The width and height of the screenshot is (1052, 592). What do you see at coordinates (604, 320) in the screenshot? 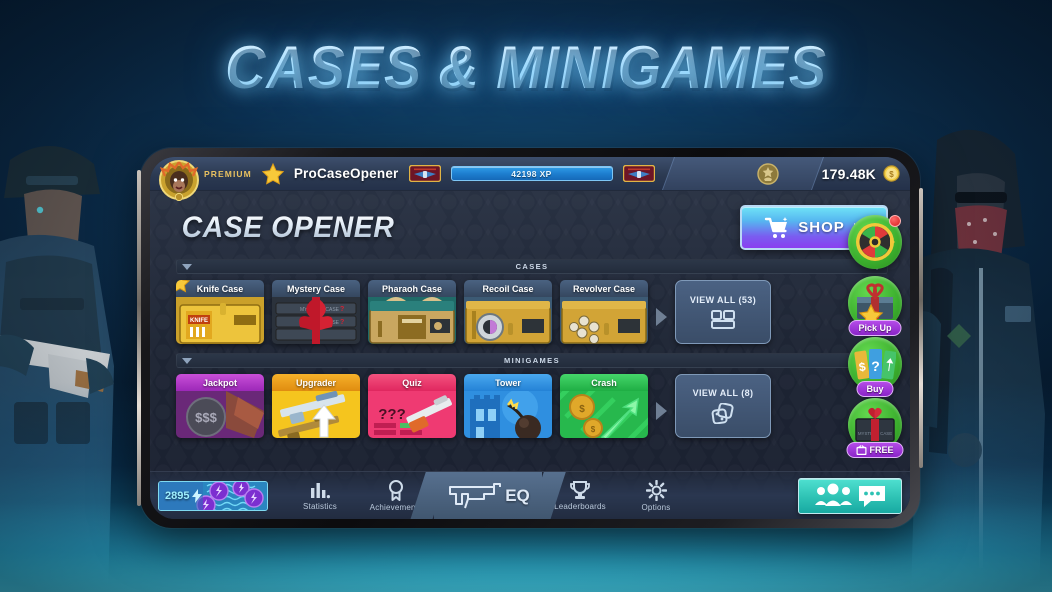
I see `case-card-art-revolver` at bounding box center [604, 320].